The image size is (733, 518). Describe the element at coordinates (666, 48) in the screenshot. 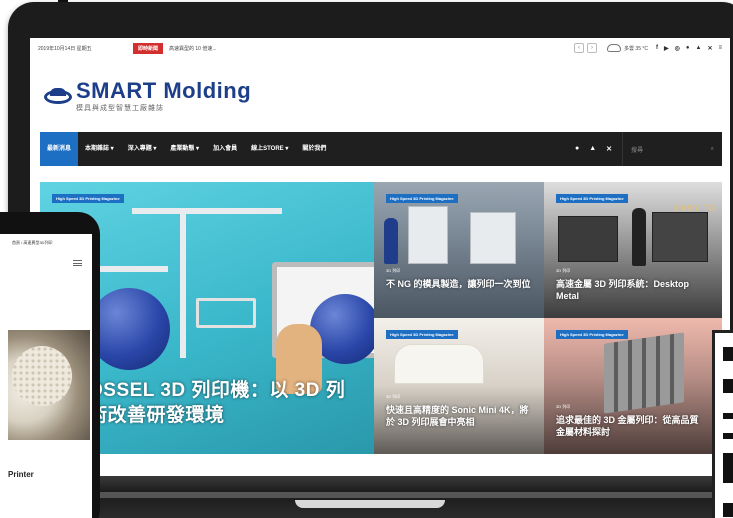

I see `youtube-icon: ▶` at that location.